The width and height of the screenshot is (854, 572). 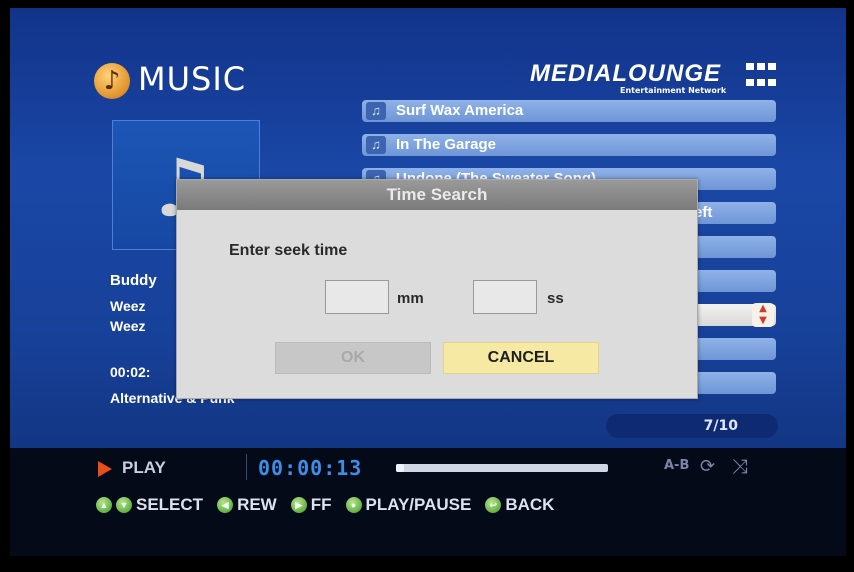 I want to click on progress-bar, so click(x=502, y=468).